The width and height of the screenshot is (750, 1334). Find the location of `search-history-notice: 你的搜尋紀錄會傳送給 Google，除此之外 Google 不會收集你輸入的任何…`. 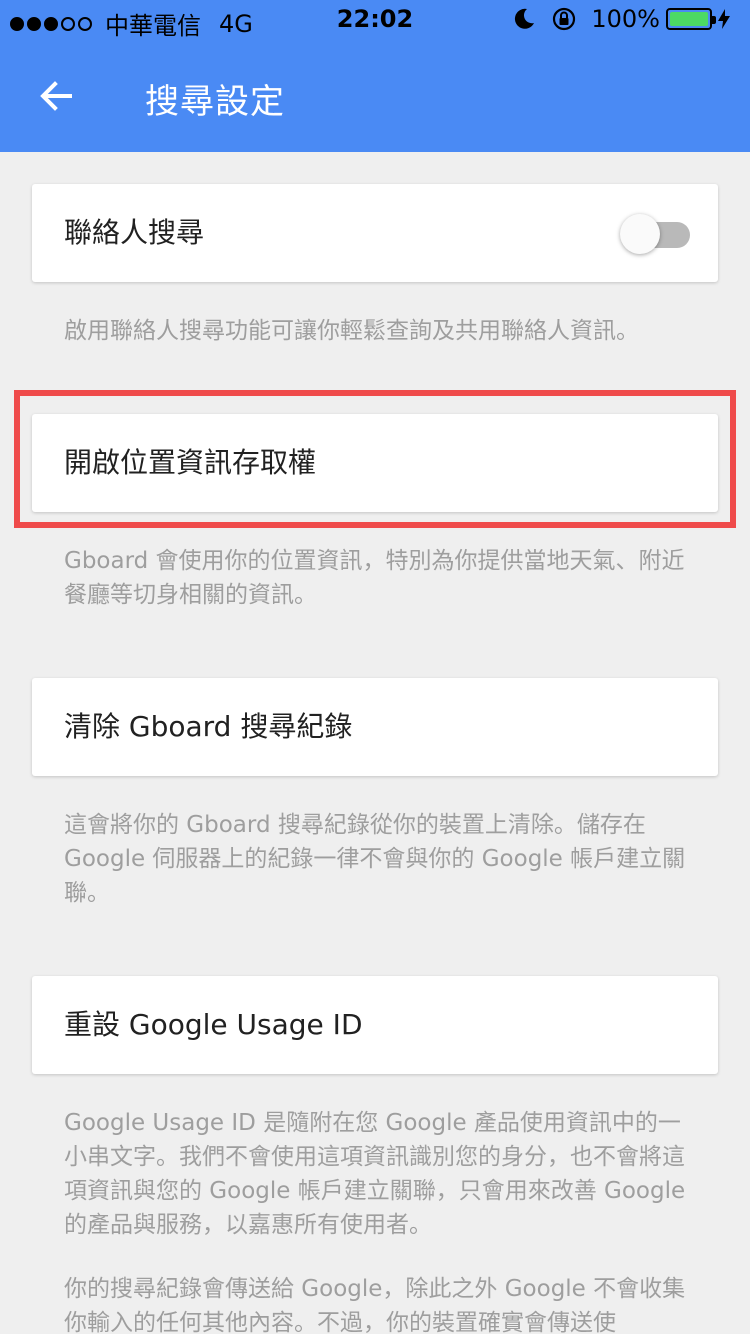

search-history-notice: 你的搜尋紀錄會傳送給 Google，除此之外 Google 不會收集你輸入的任何… is located at coordinates (375, 1305).